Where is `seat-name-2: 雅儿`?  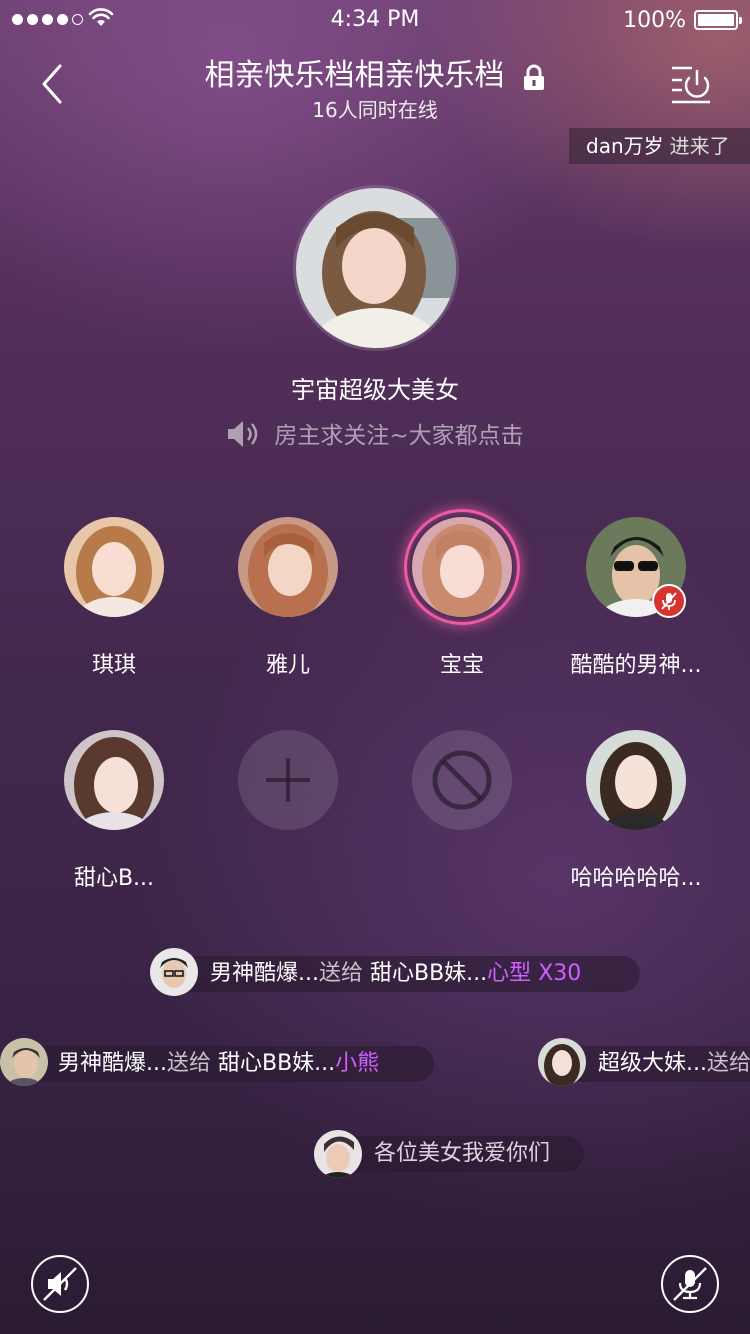 seat-name-2: 雅儿 is located at coordinates (287, 665).